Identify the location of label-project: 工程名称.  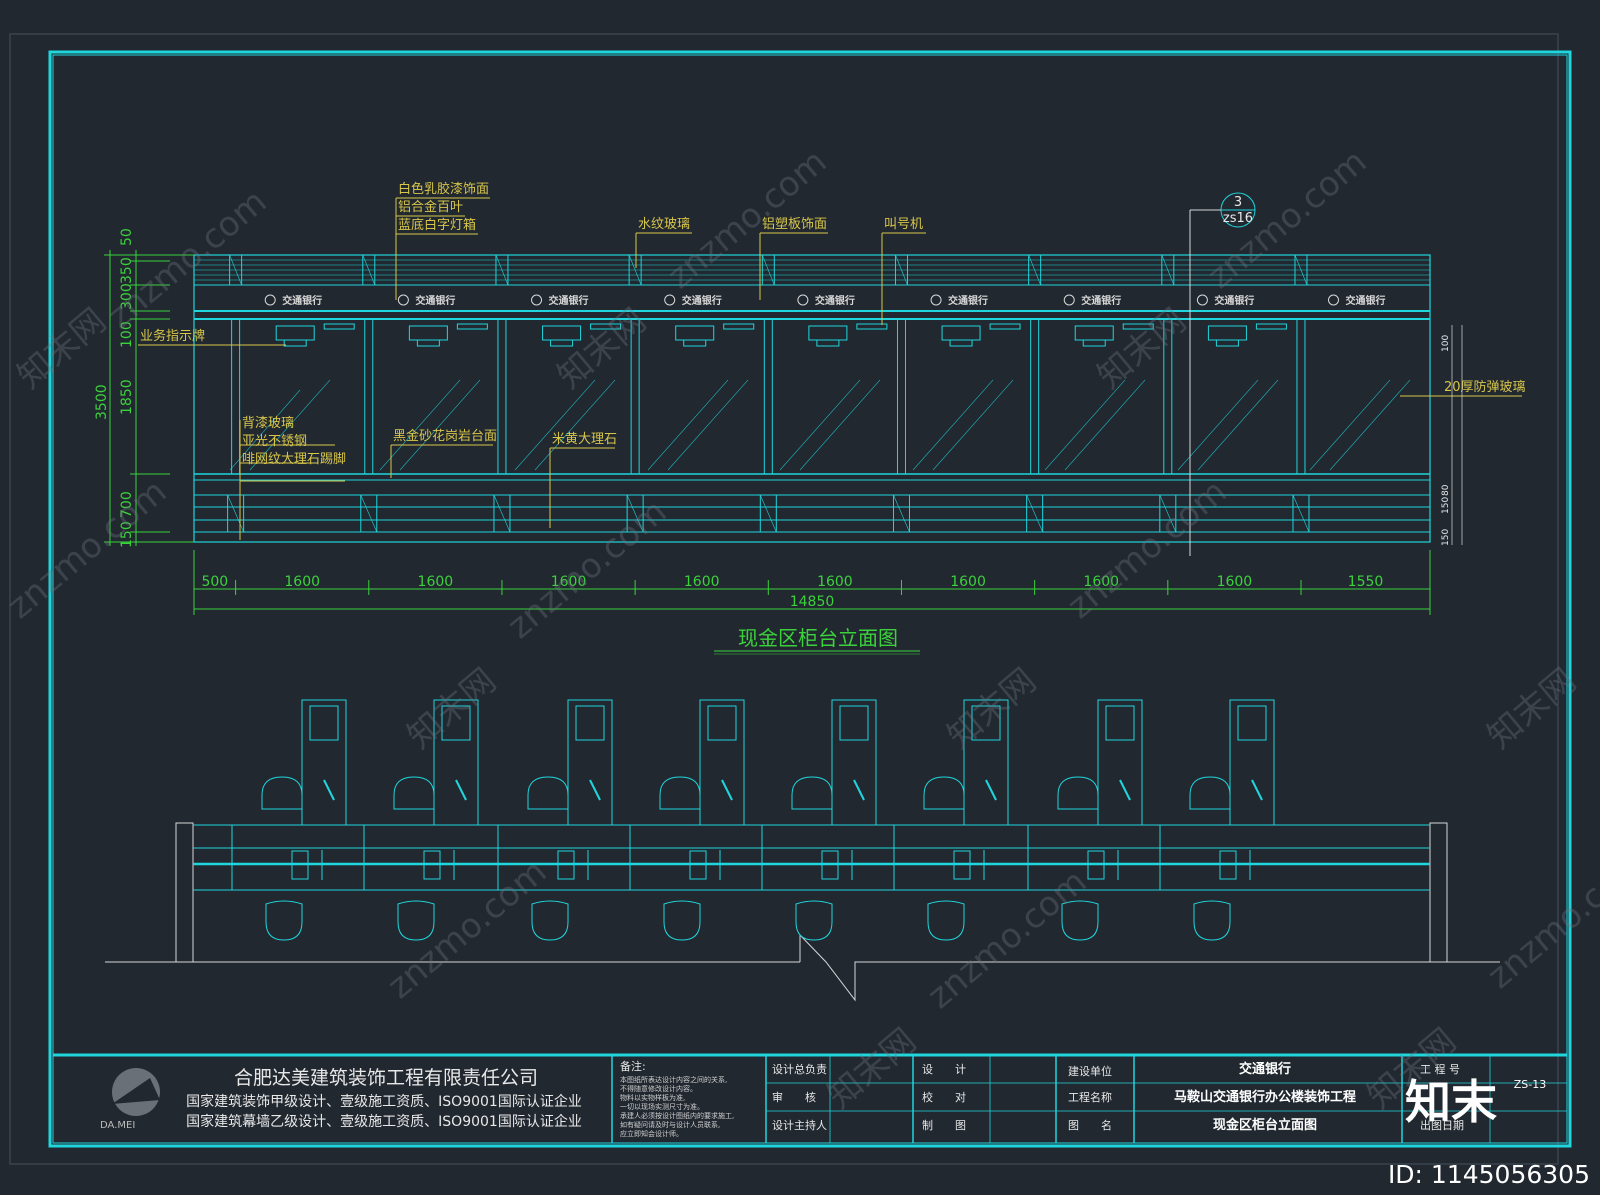
(1090, 1097).